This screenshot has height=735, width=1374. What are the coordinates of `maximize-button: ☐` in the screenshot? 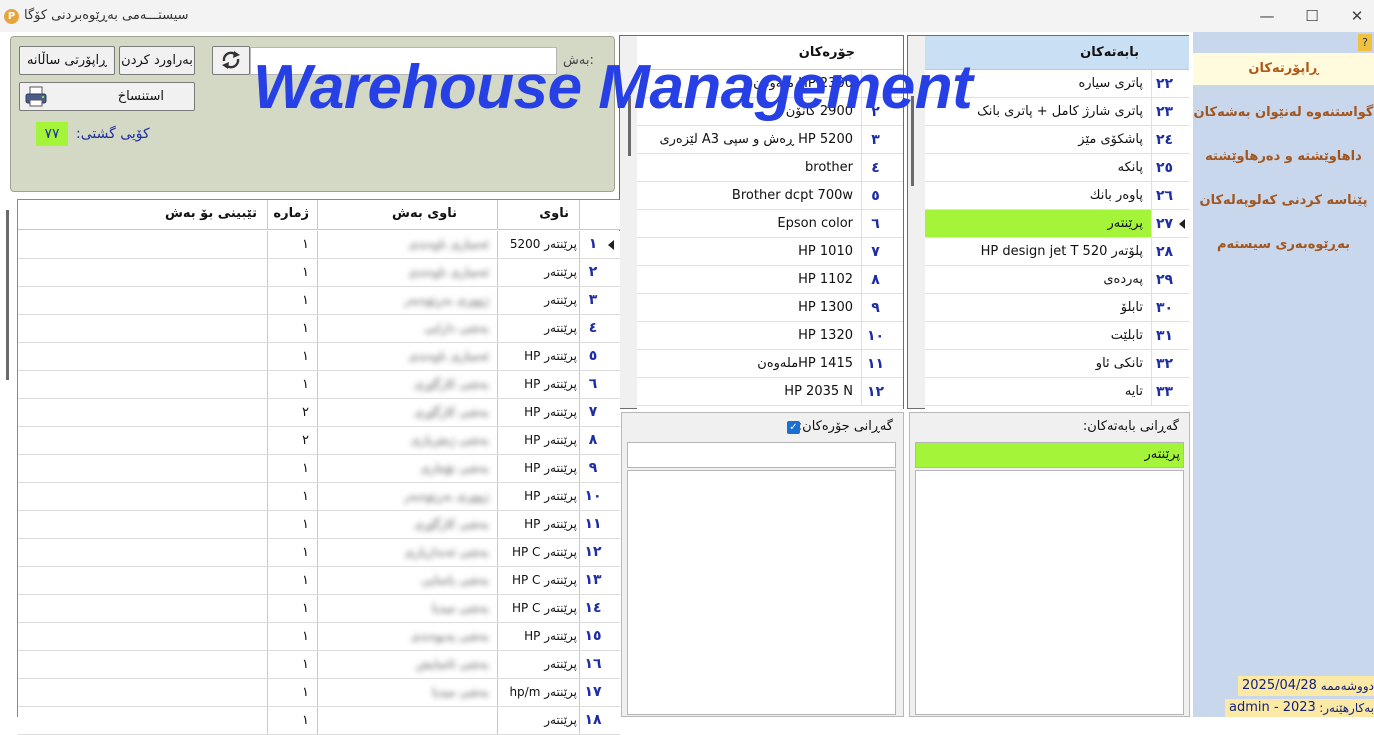 It's located at (1312, 16).